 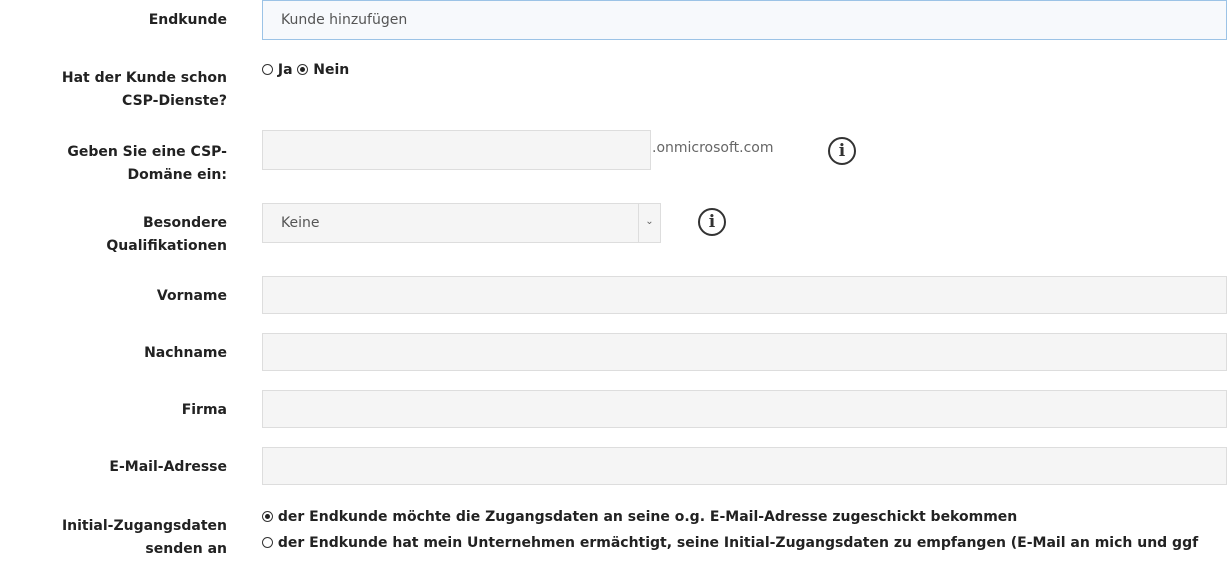 What do you see at coordinates (191, 296) in the screenshot?
I see `vorname-label: Vorname` at bounding box center [191, 296].